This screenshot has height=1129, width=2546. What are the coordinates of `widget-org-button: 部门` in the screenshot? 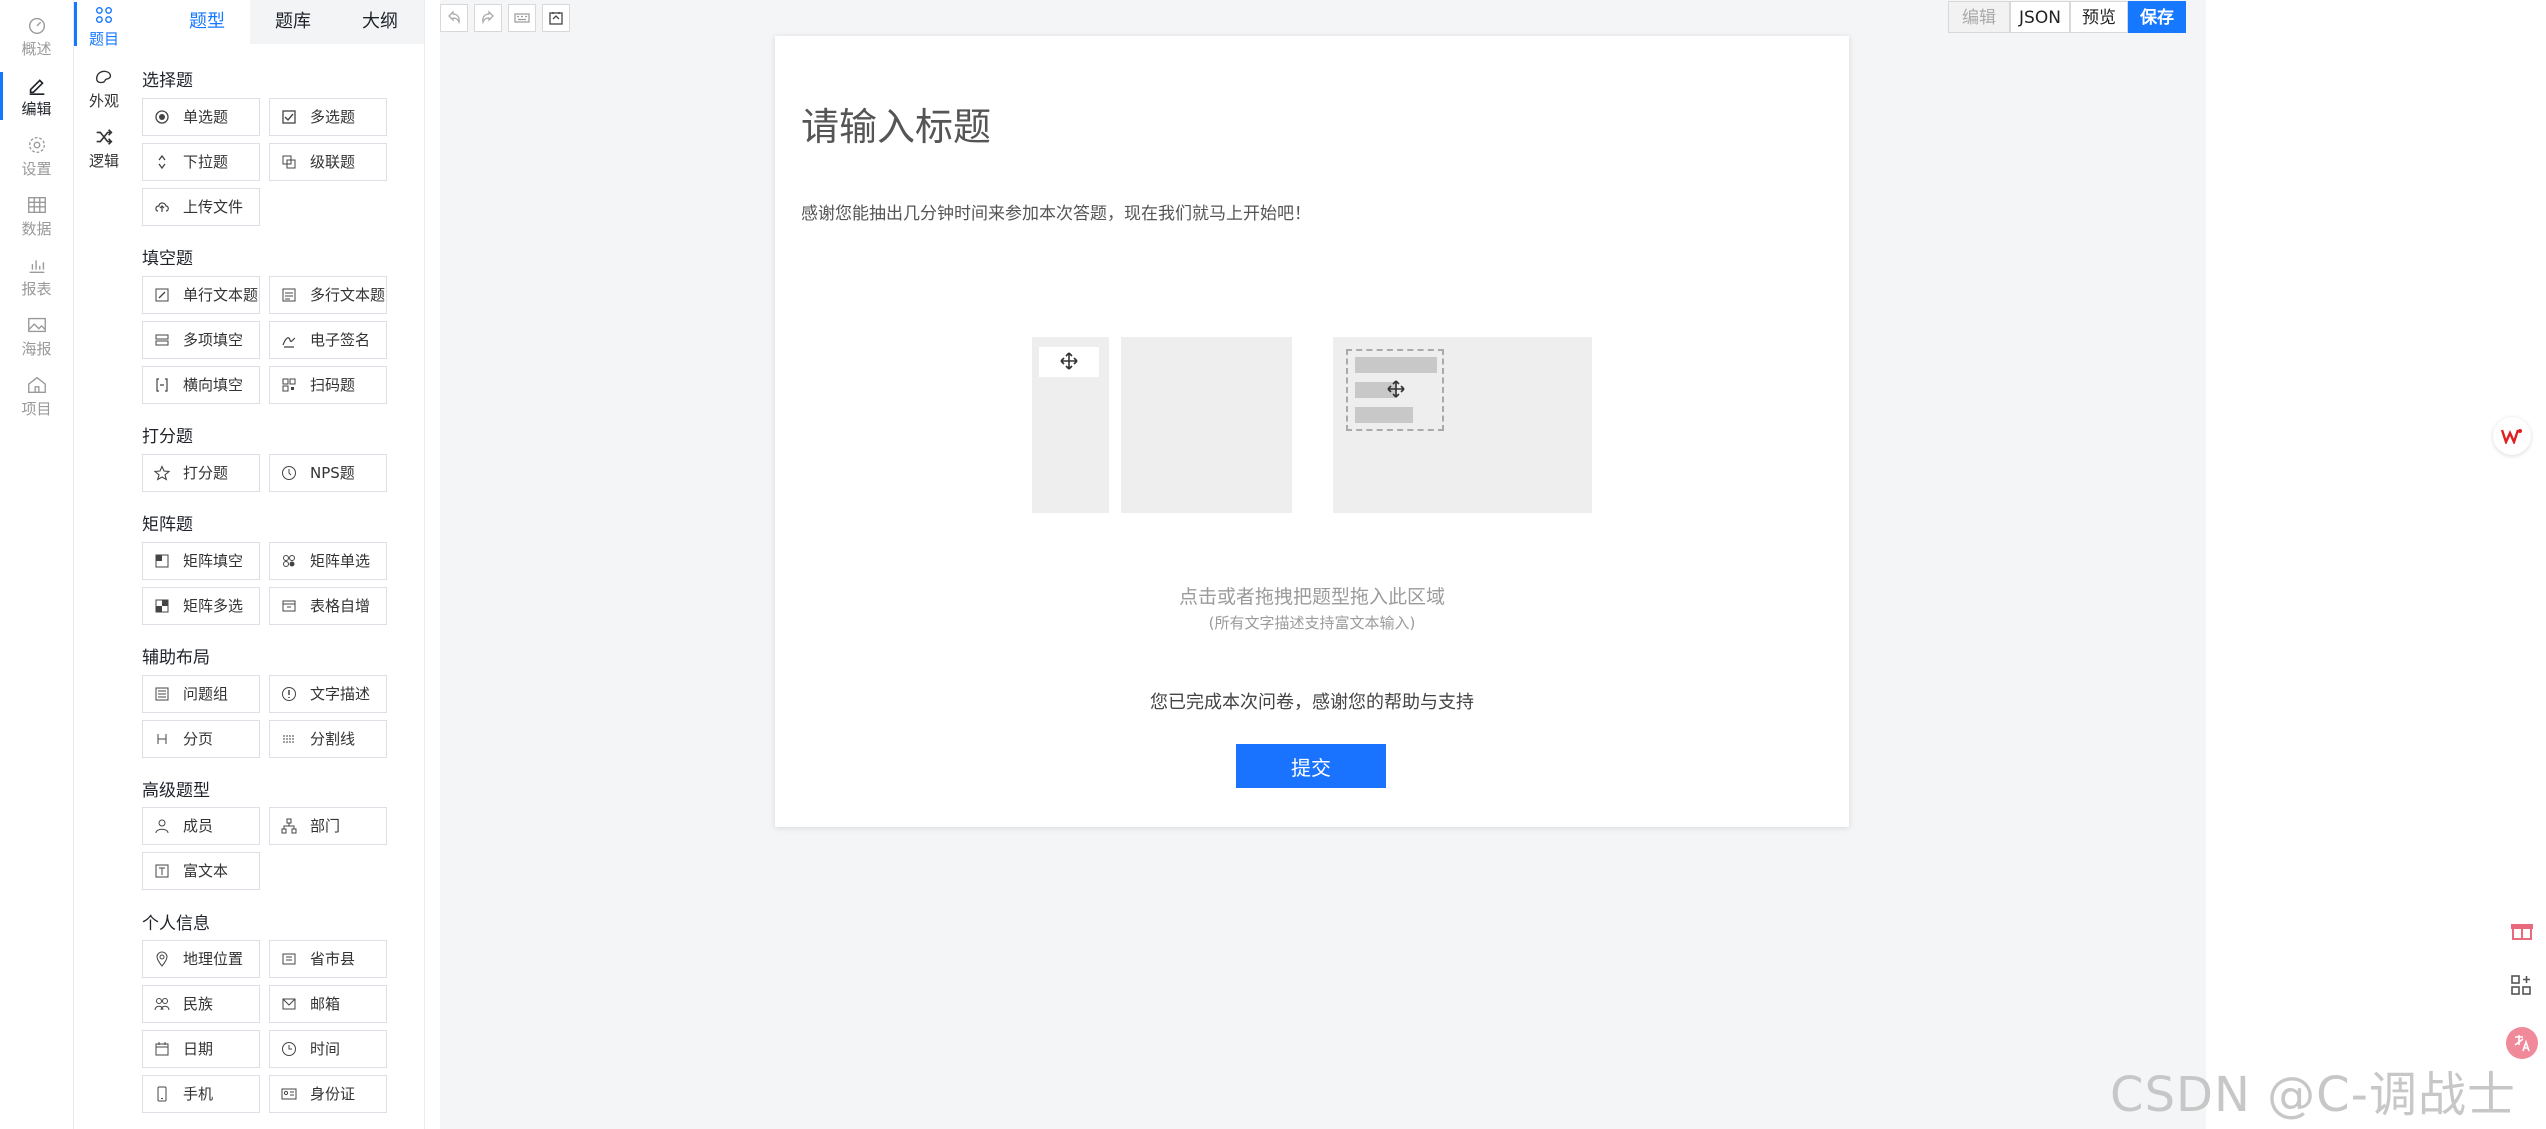 It's located at (328, 826).